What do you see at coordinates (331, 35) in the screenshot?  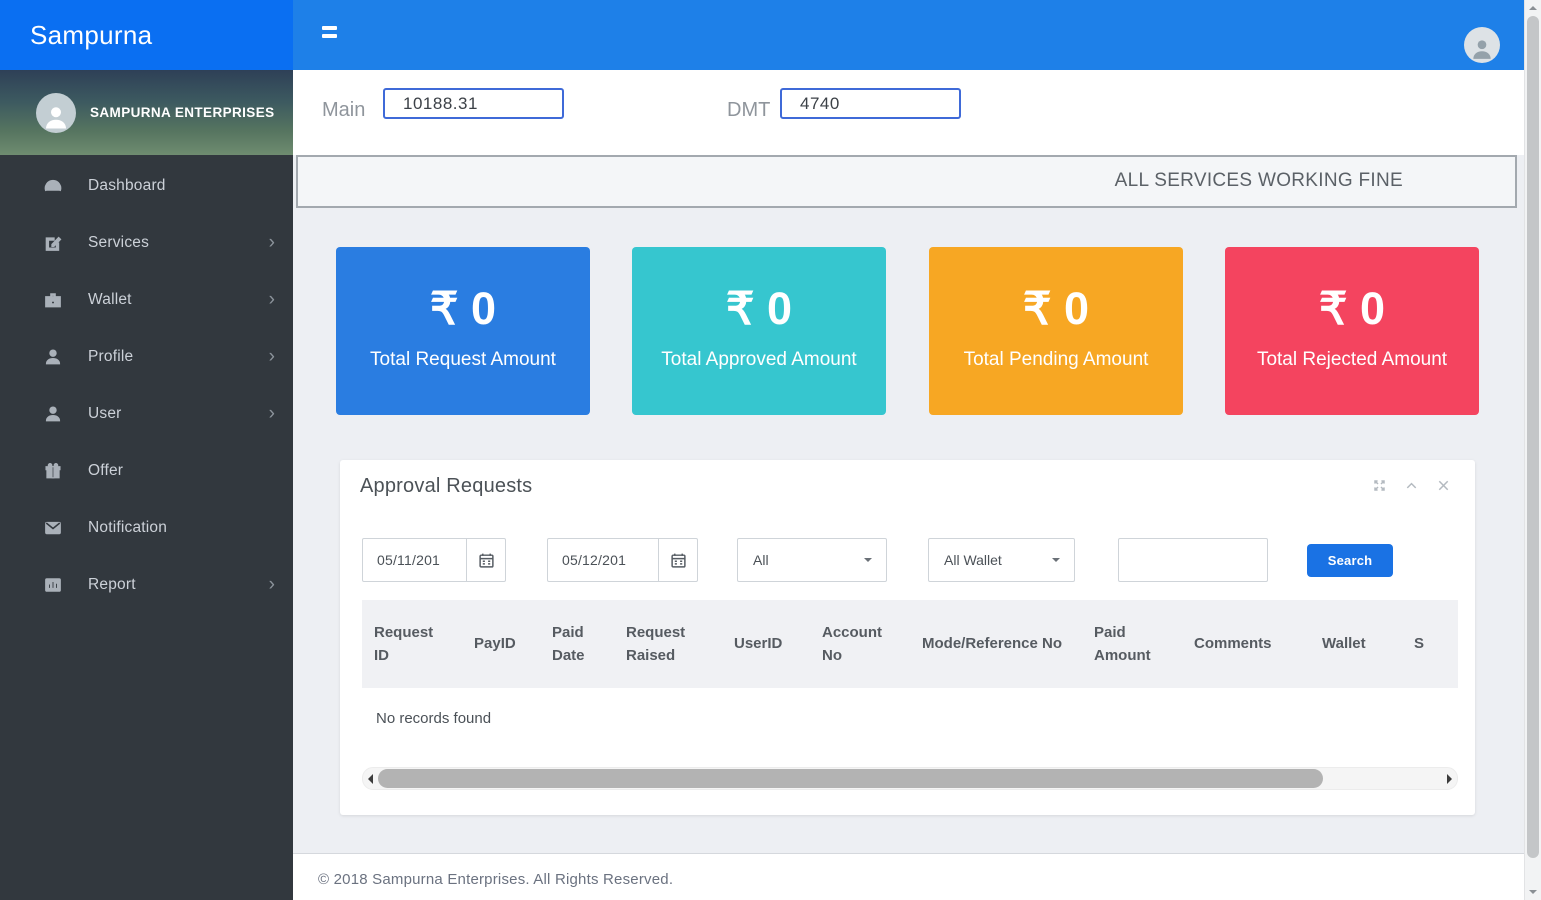 I see `menu-toggle-button` at bounding box center [331, 35].